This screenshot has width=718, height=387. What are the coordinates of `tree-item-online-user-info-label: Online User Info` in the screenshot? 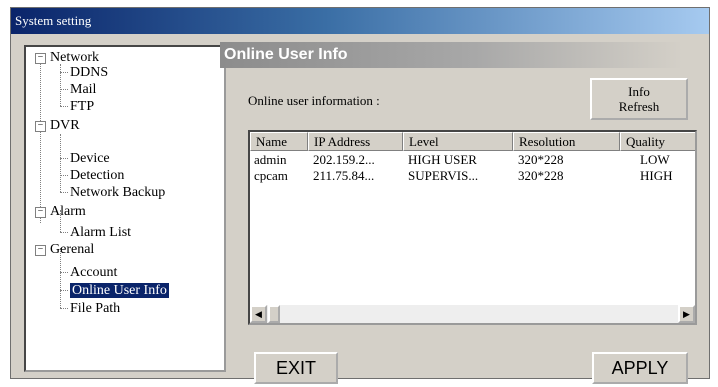 It's located at (119, 290).